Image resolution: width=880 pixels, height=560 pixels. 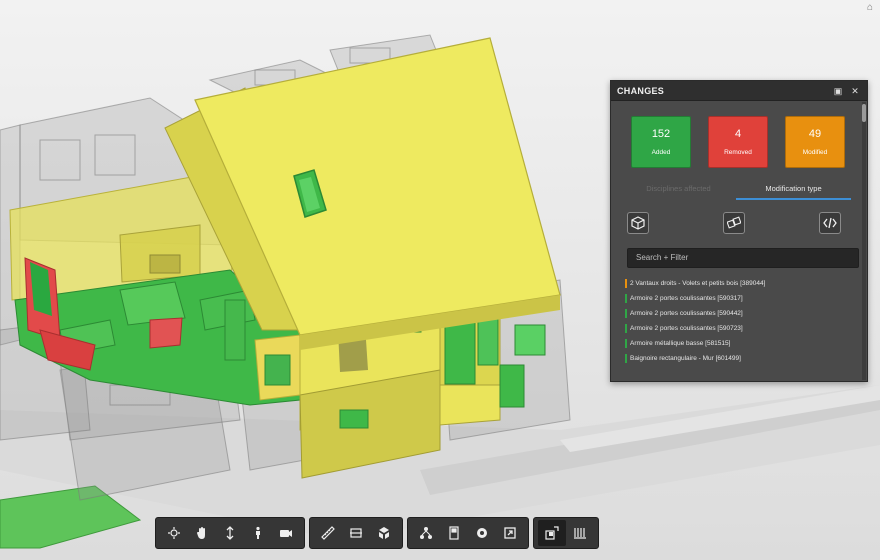 I want to click on panel-title: CHANGES, so click(x=641, y=90).